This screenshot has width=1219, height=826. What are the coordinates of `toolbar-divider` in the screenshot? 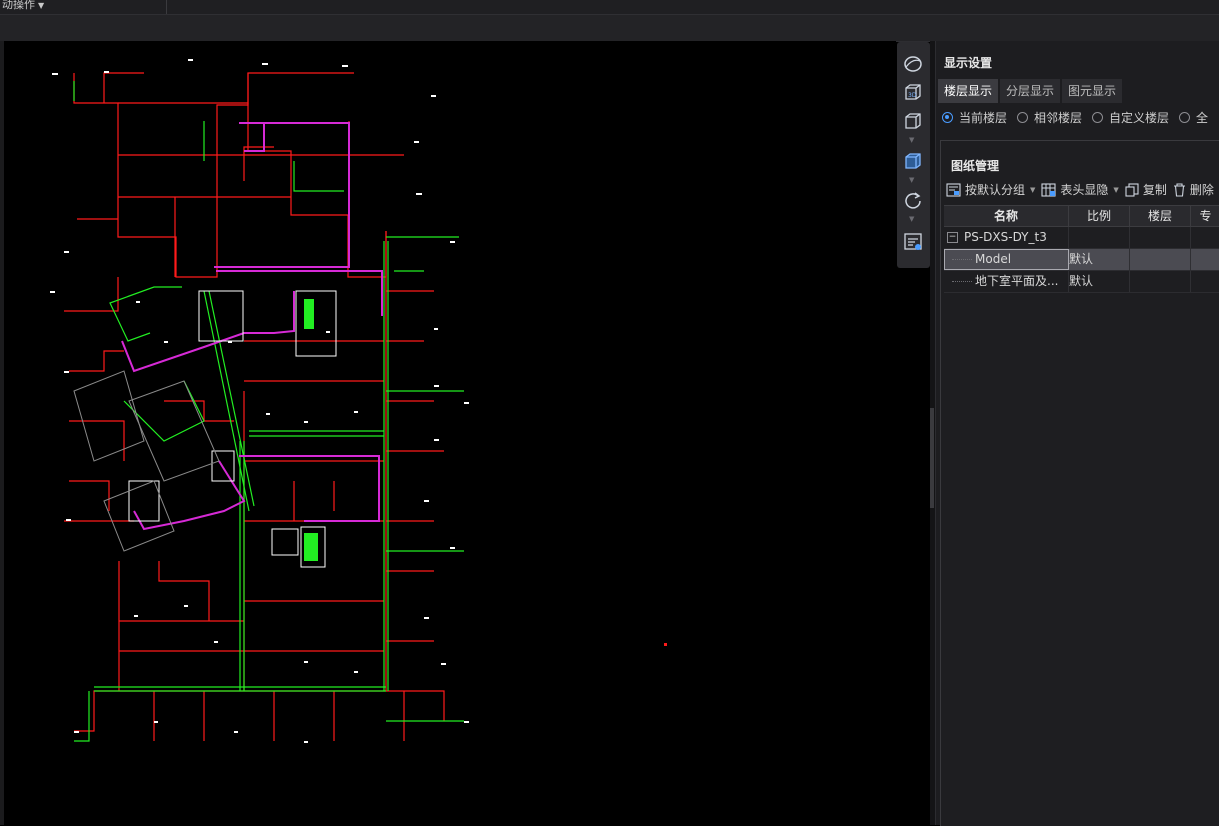 It's located at (166, 7).